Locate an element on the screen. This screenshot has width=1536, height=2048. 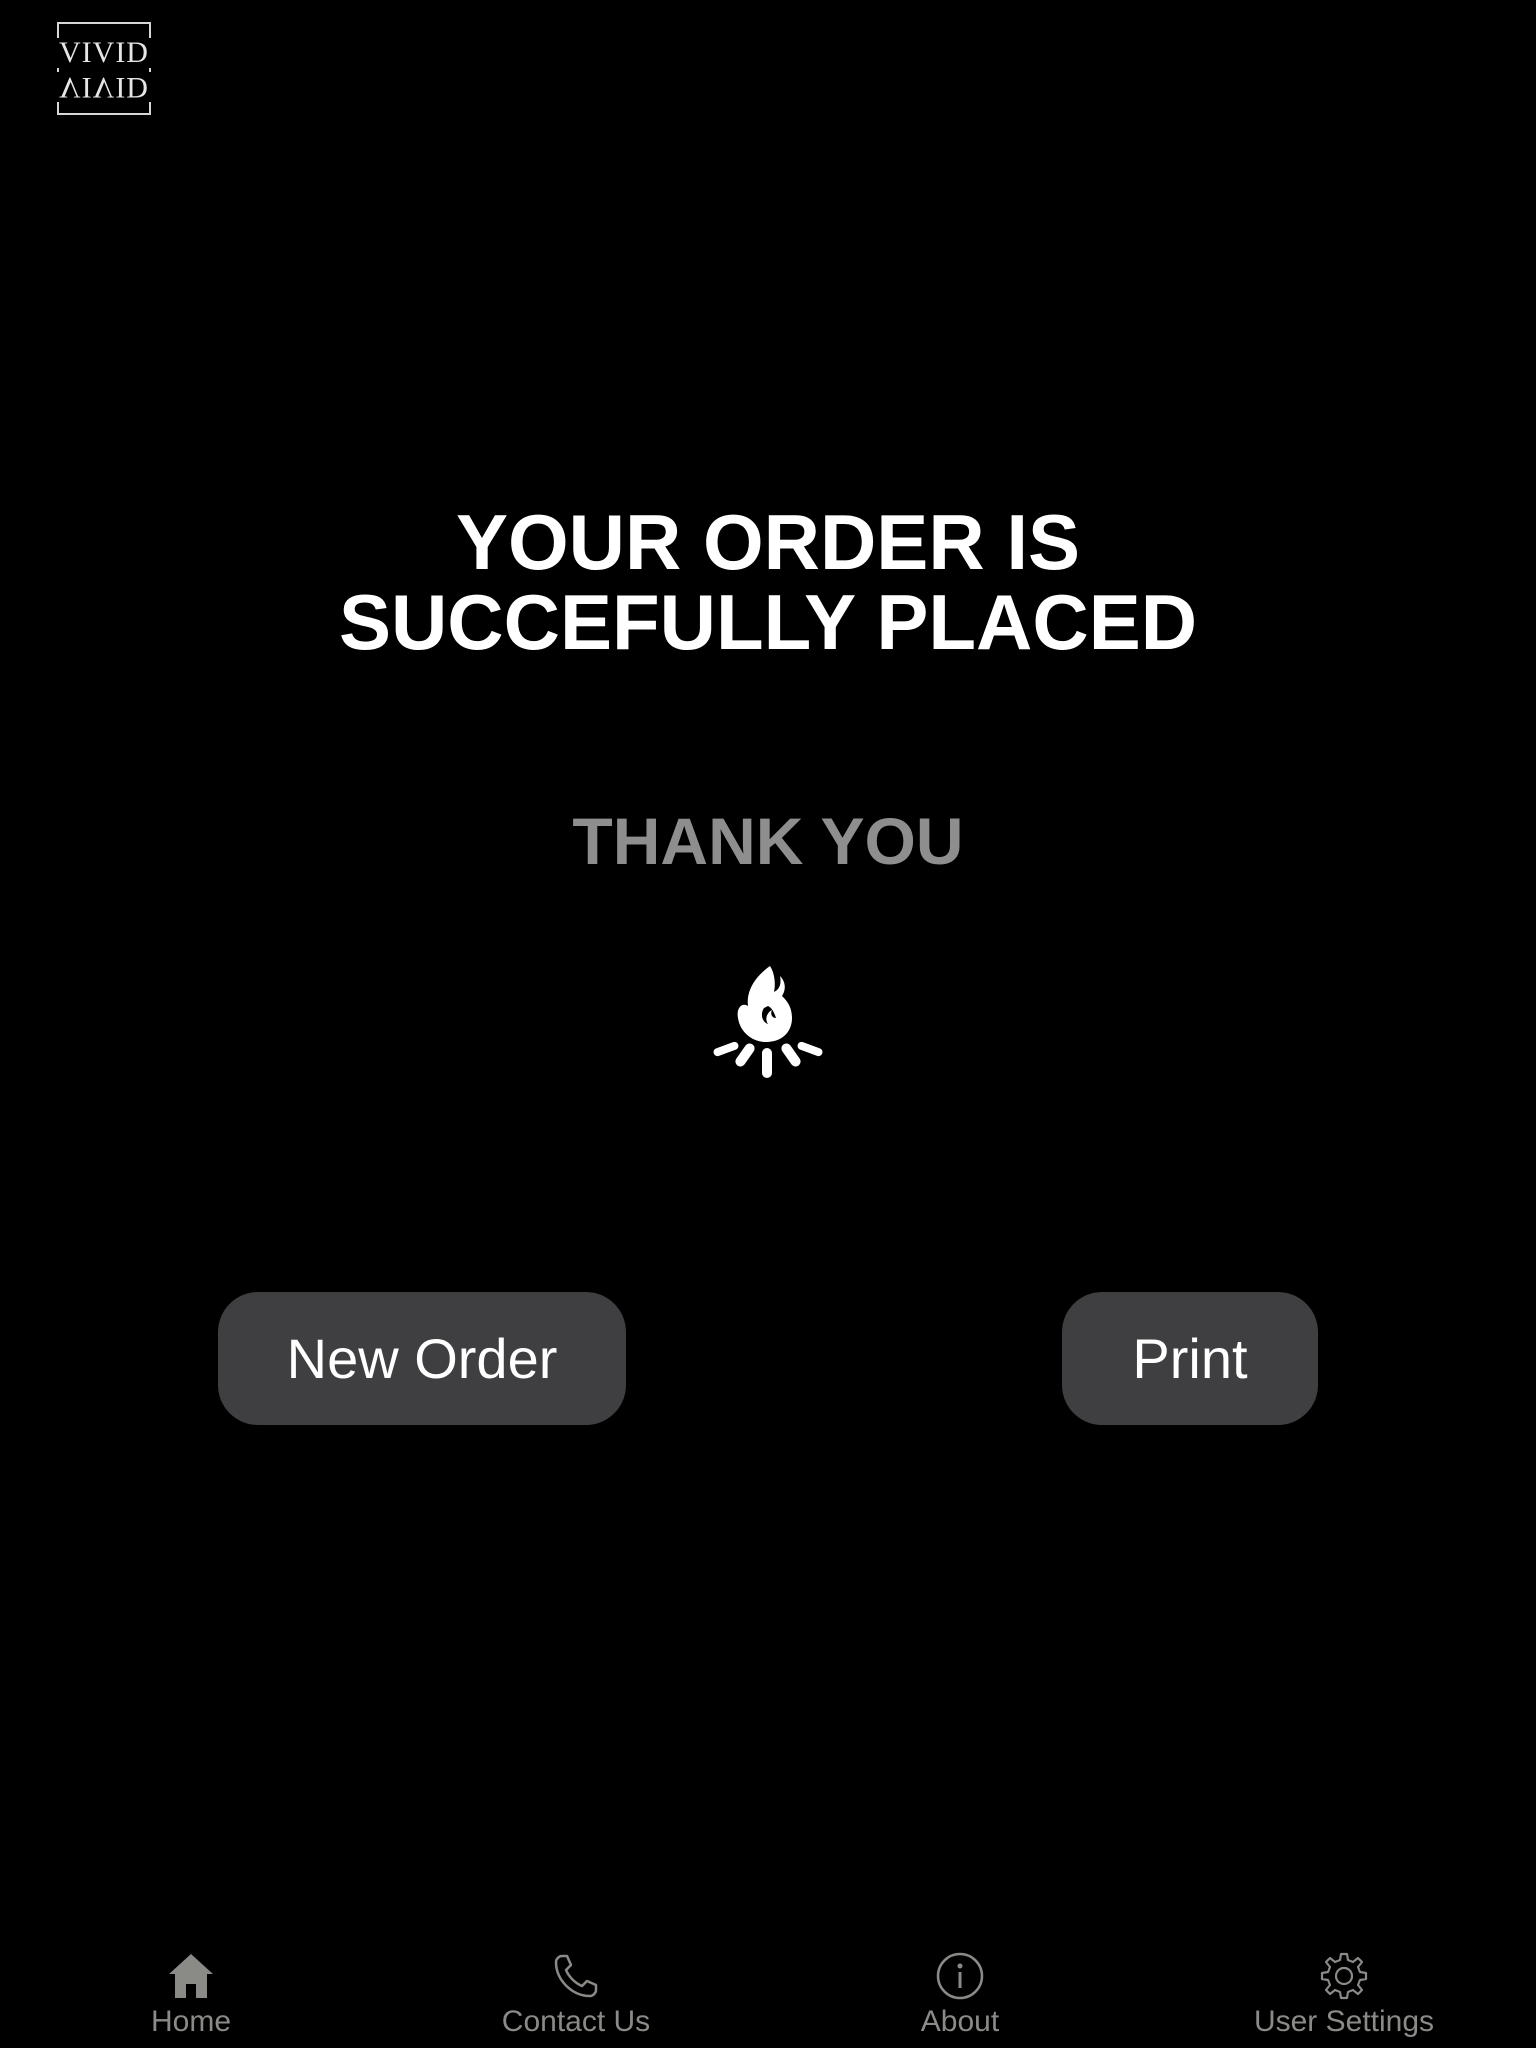
logo-text-bottom-mirrored: VIVID is located at coordinates (104, 87).